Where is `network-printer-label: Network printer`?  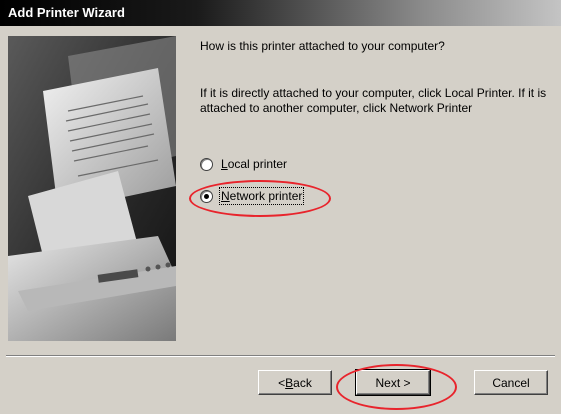 network-printer-label: Network printer is located at coordinates (261, 196).